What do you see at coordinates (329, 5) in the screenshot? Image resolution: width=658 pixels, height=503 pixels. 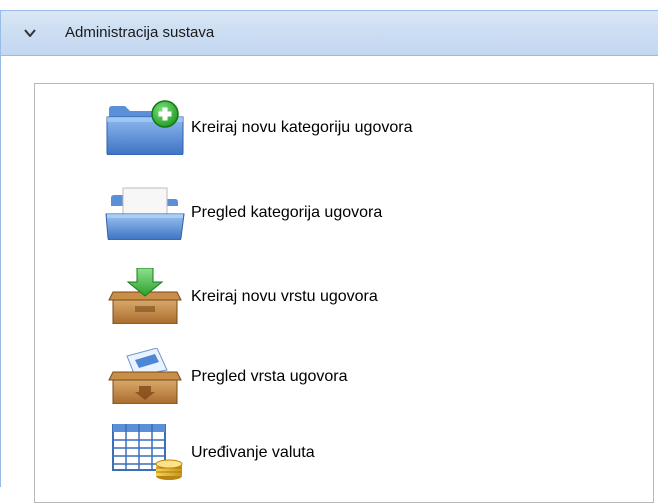 I see `top-strip` at bounding box center [329, 5].